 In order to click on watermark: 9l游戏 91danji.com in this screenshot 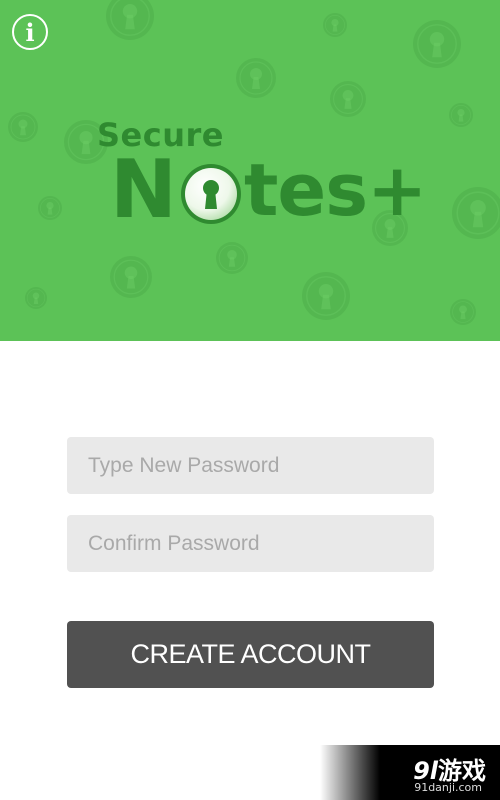, I will do `click(410, 772)`.